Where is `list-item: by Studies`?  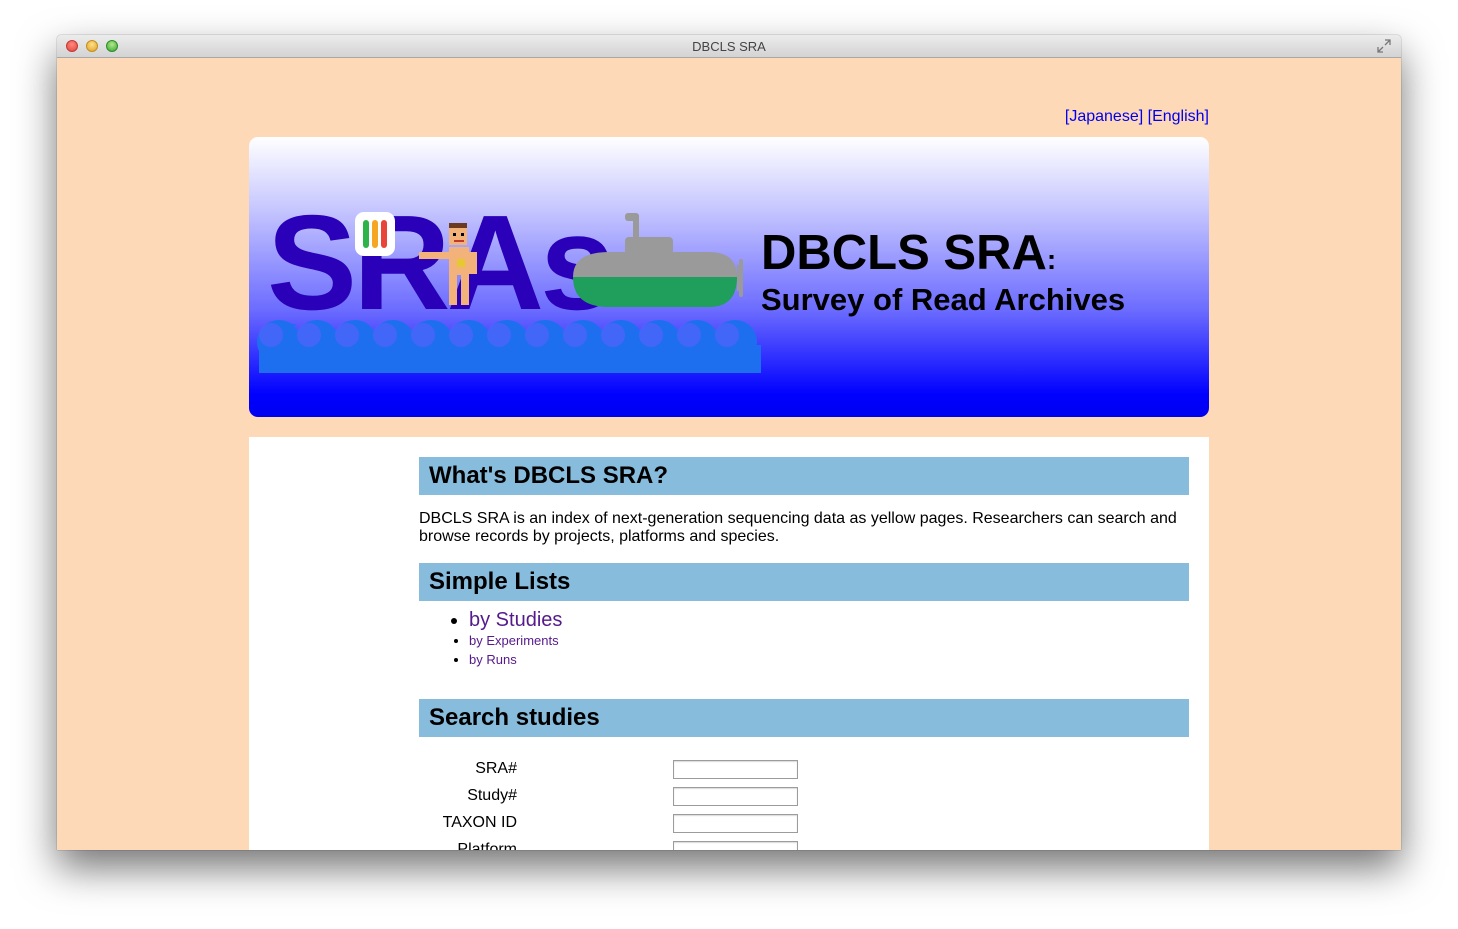
list-item: by Studies is located at coordinates (515, 620).